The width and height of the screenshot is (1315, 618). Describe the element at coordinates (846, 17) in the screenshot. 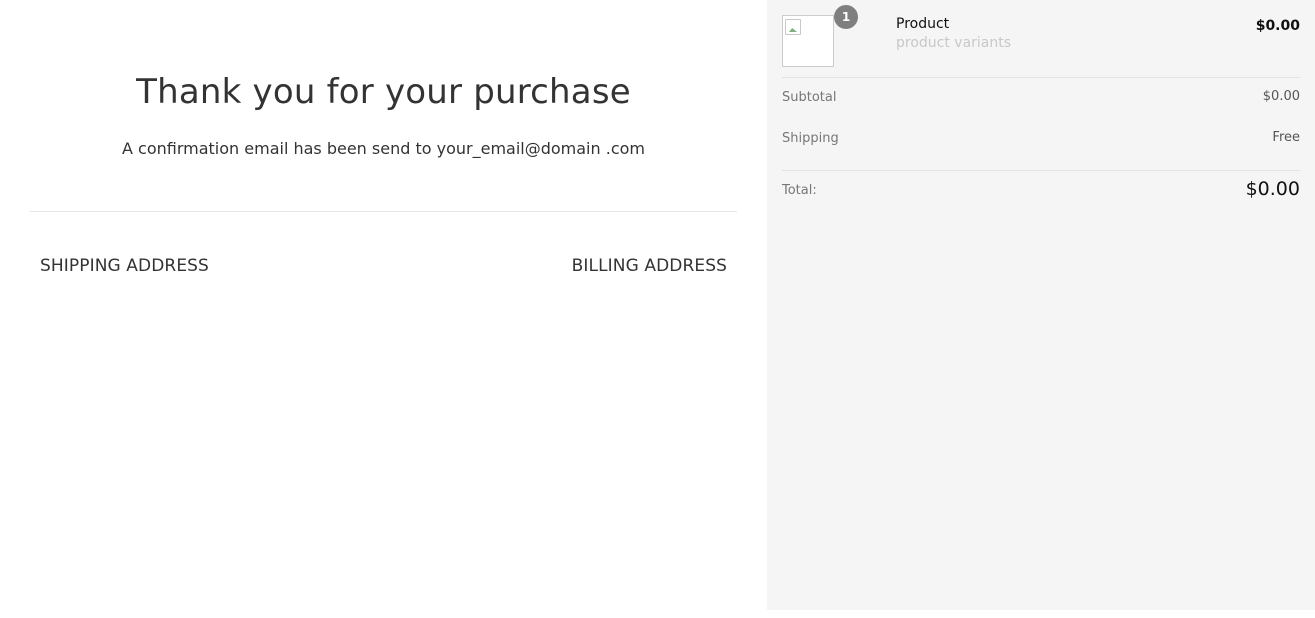

I see `quantity-badge: 1` at that location.